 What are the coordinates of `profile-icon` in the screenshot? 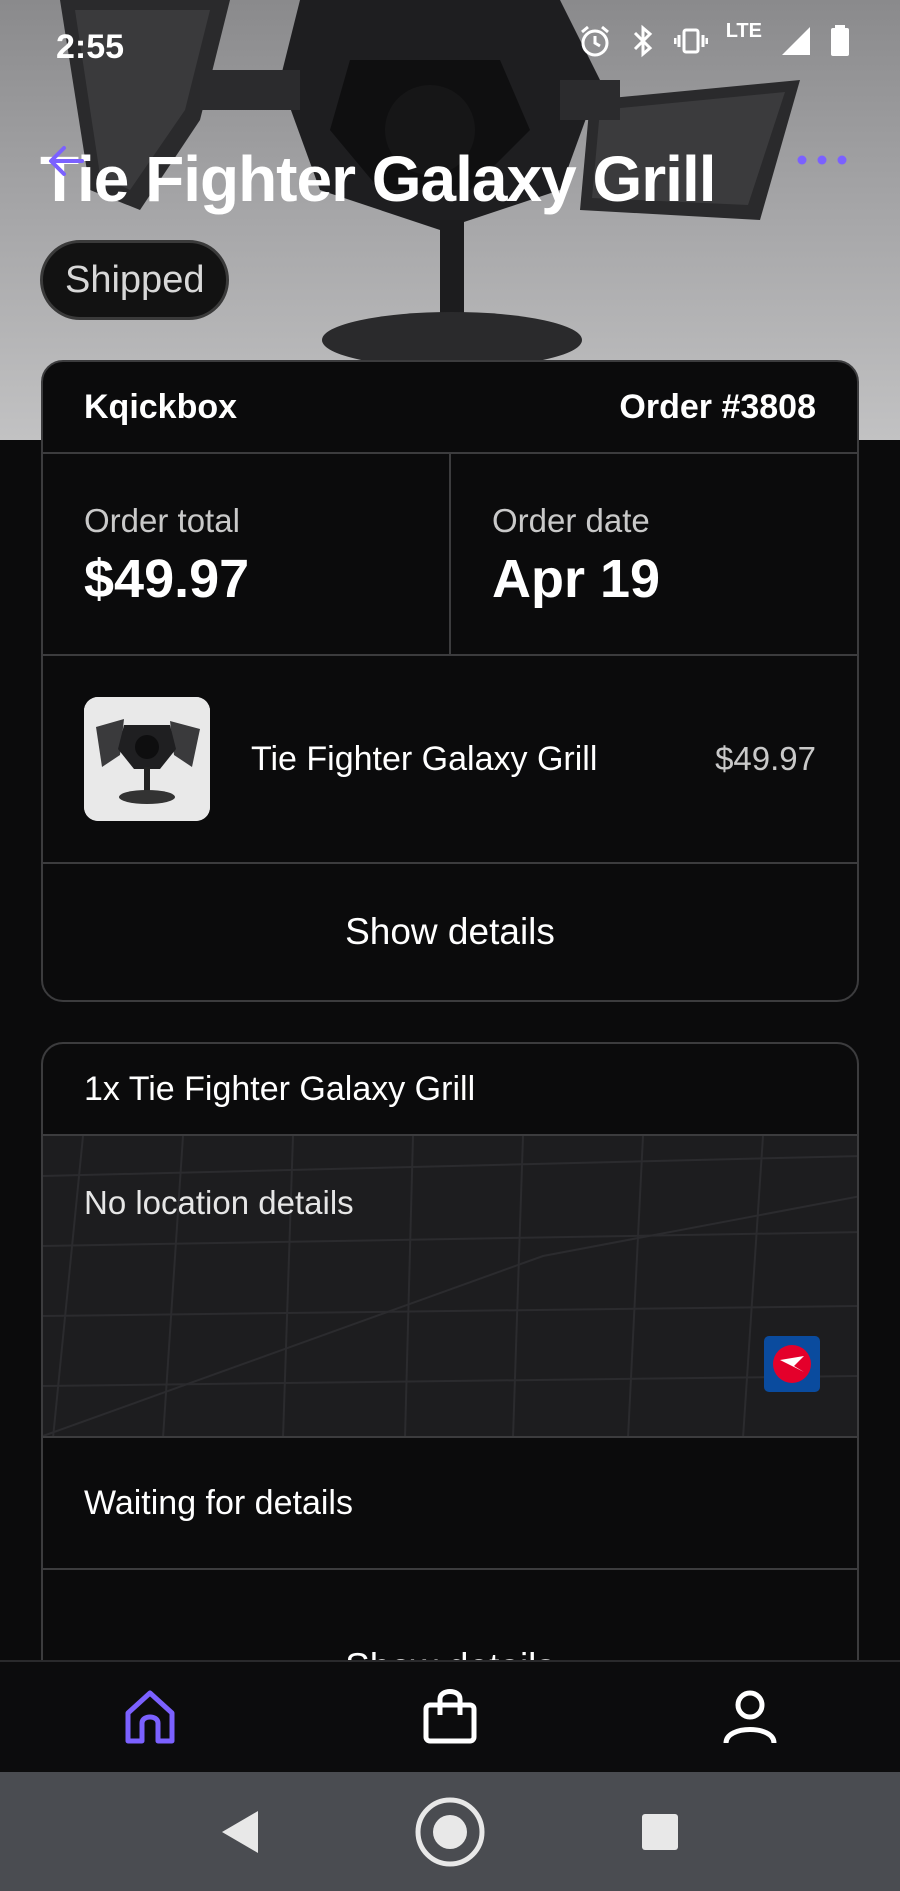 It's located at (750, 1717).